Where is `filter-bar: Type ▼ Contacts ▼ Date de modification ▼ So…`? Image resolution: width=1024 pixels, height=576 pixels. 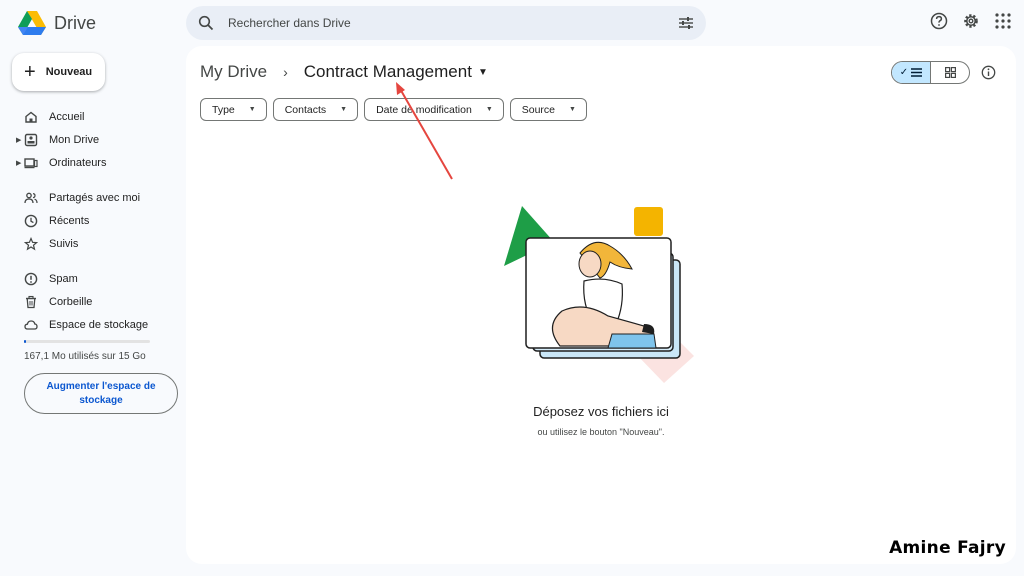 filter-bar: Type ▼ Contacts ▼ Date de modification ▼ So… is located at coordinates (393, 109).